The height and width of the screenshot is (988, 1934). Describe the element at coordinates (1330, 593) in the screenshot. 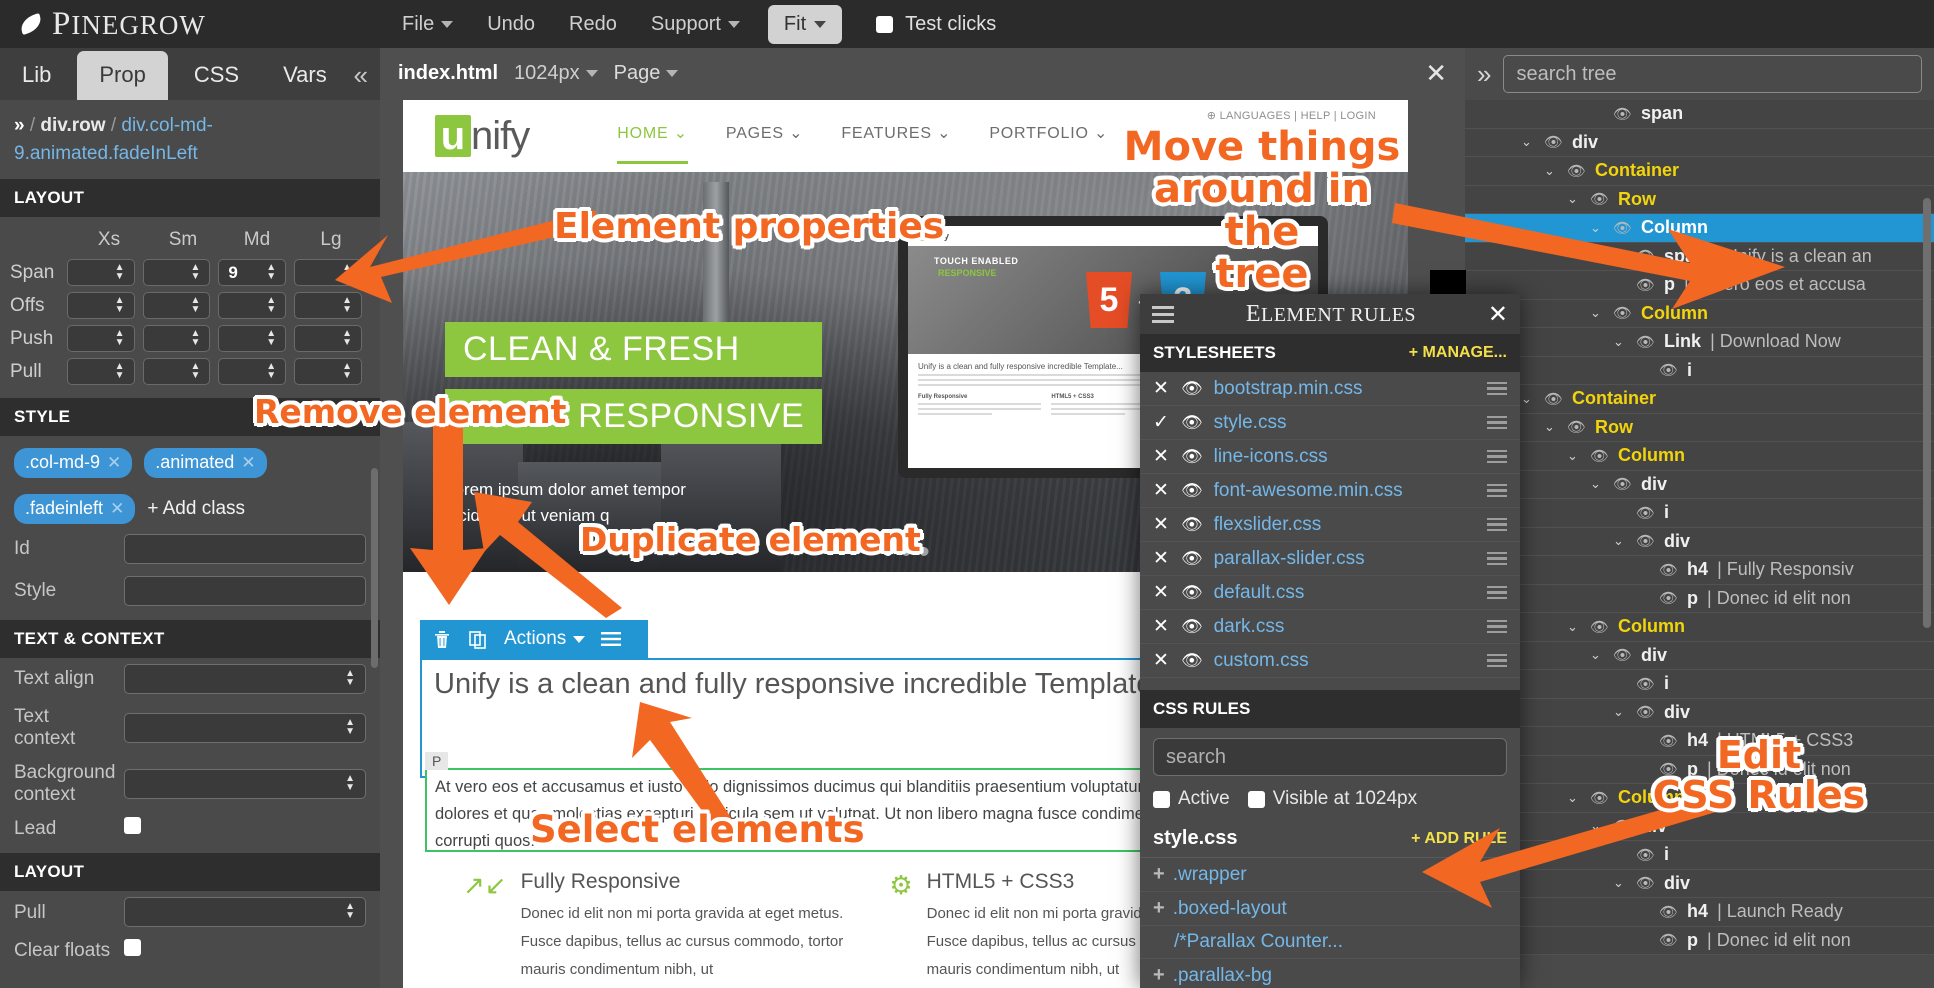

I see `stylesheet-row-default: ✕ 👁 default.css` at that location.